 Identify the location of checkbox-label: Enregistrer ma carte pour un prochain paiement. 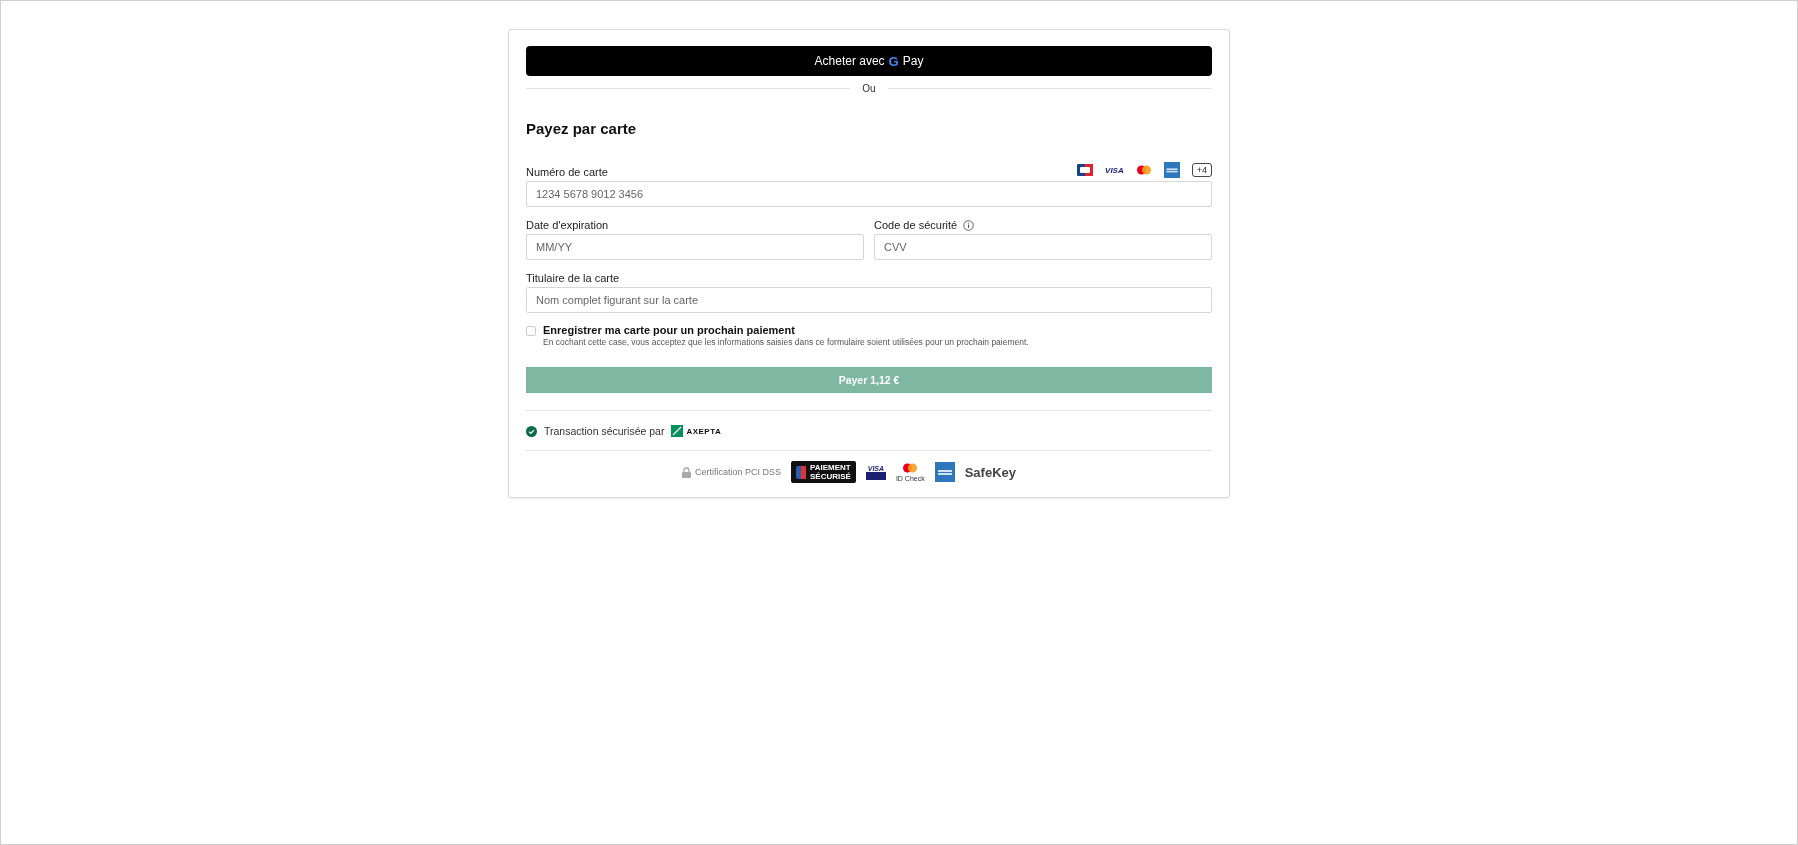
(669, 330).